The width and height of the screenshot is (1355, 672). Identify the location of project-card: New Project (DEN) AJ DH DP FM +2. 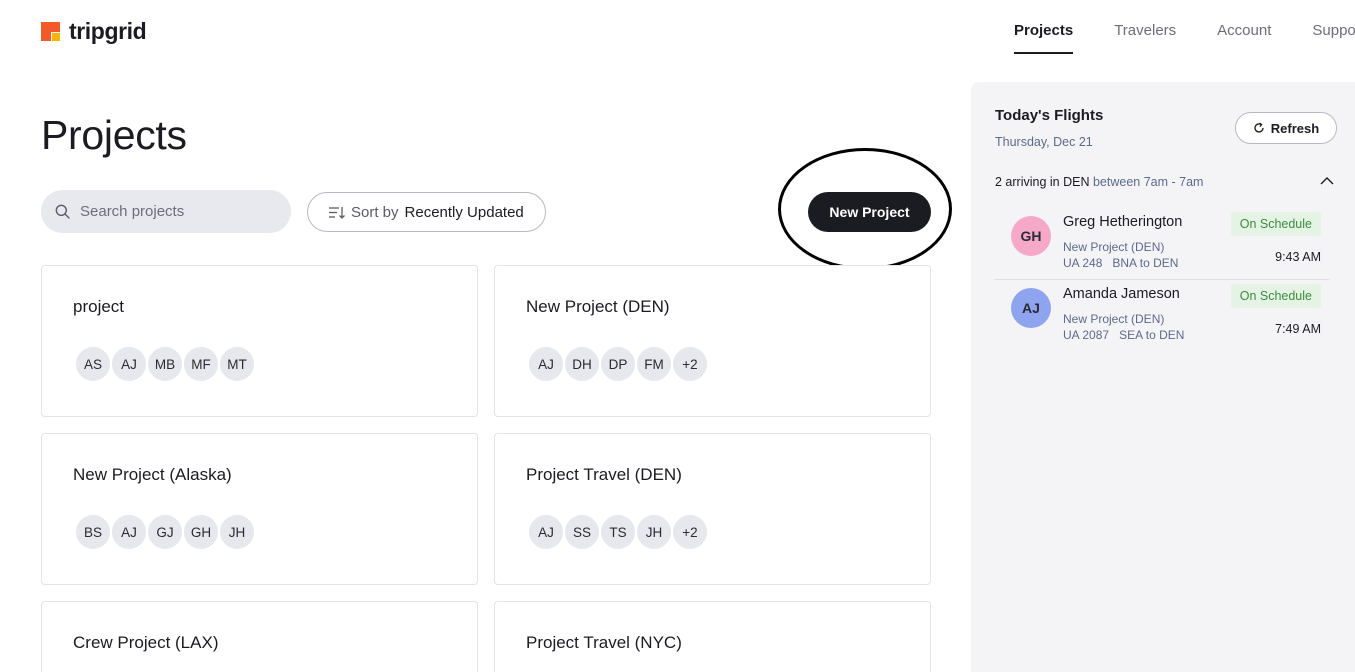
(712, 341).